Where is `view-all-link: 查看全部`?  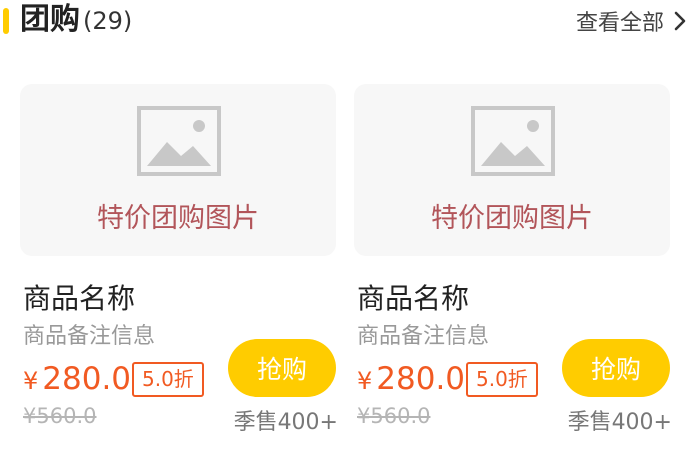 view-all-link: 查看全部 is located at coordinates (633, 21).